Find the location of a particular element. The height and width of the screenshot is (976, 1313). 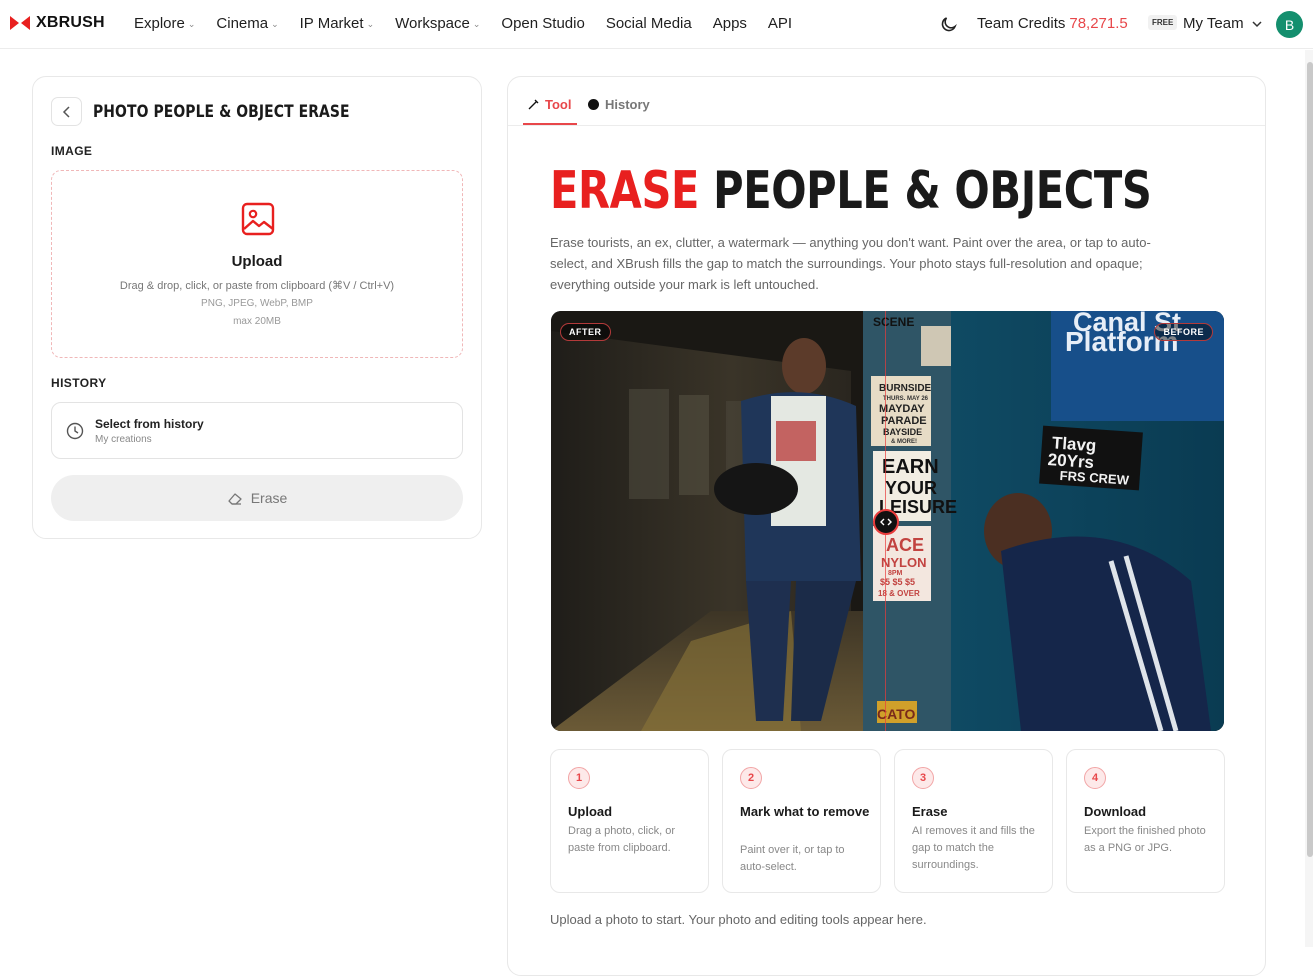

nav-item-api: API is located at coordinates (780, 23).